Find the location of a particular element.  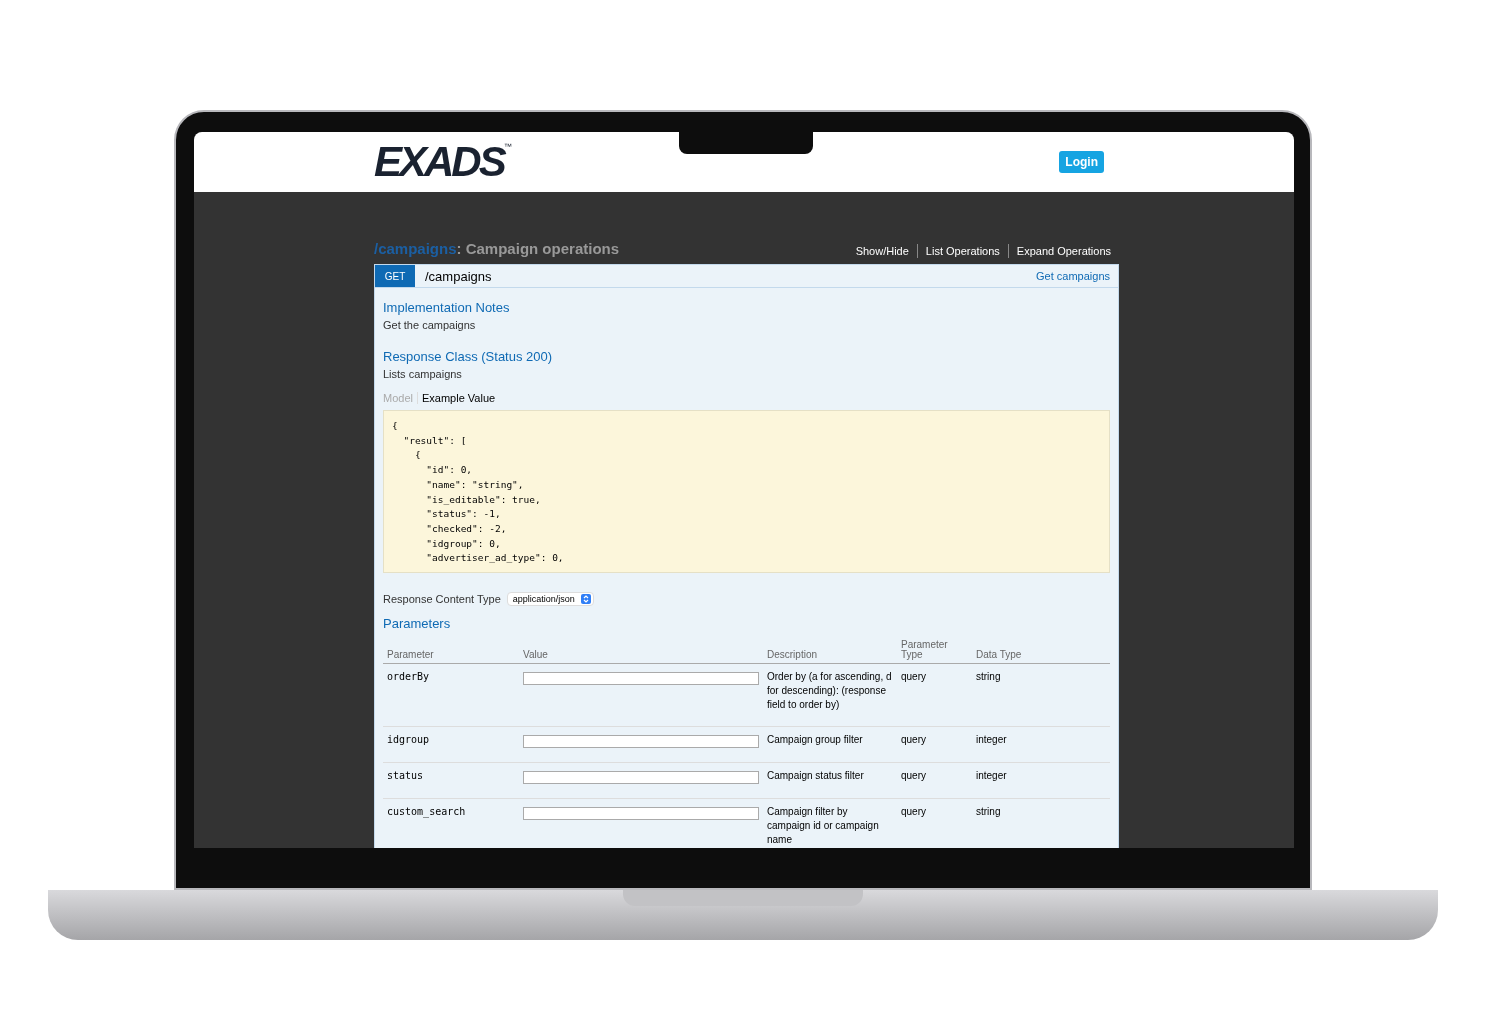

code-line: "id": 0, is located at coordinates (449, 470).